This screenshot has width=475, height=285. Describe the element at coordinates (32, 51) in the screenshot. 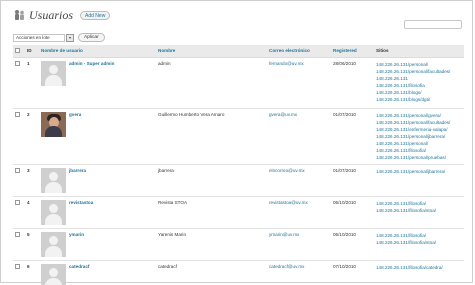

I see `column-id: ID` at that location.